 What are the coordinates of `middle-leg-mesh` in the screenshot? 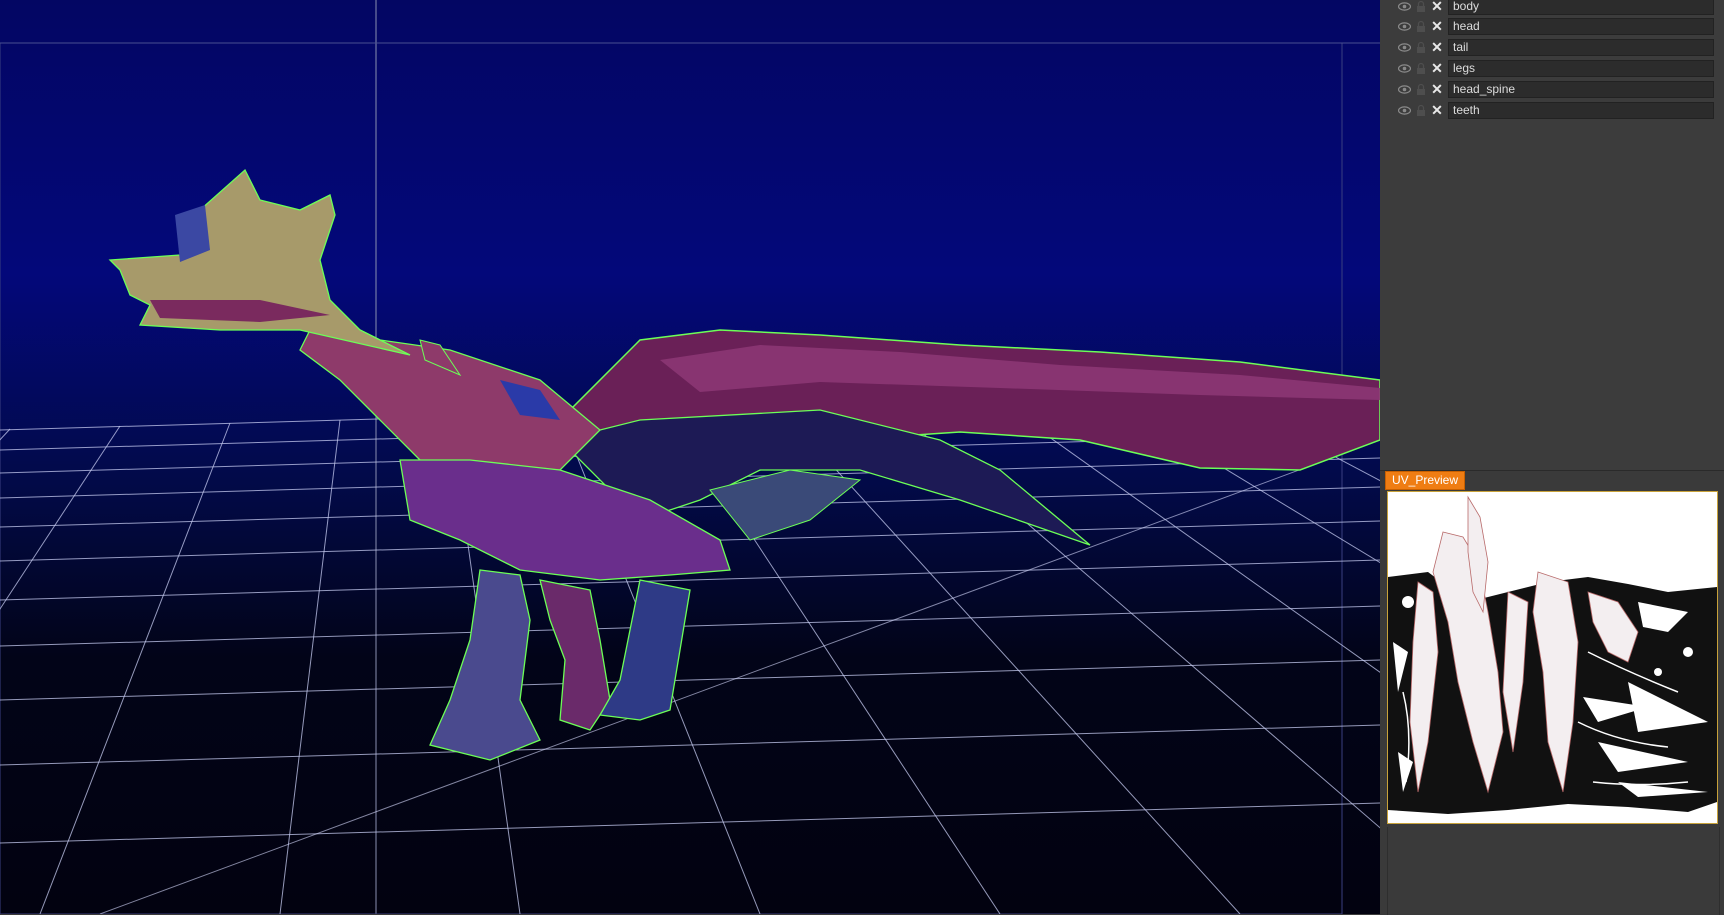 It's located at (575, 655).